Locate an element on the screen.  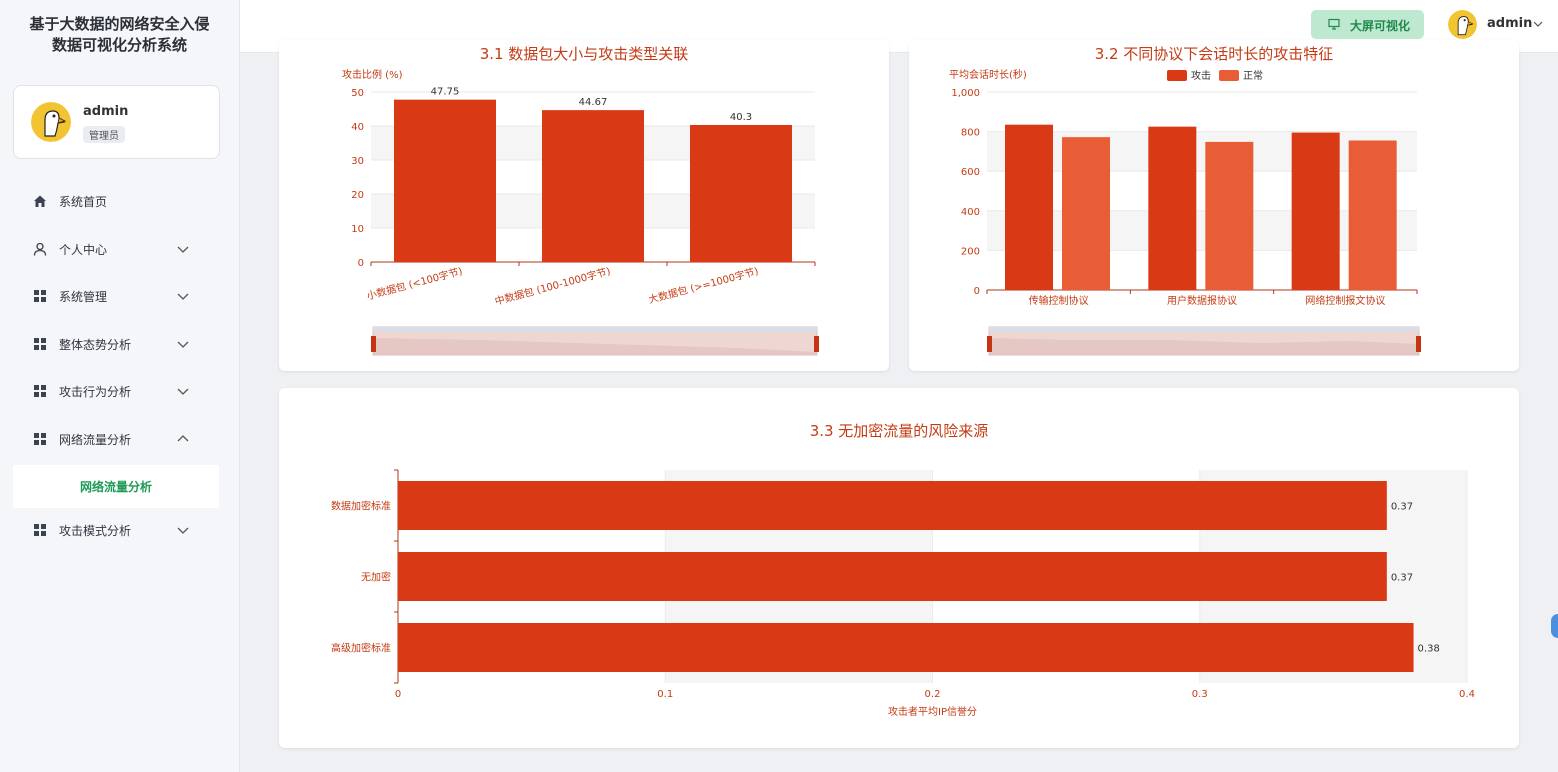
data-label: 40.3 is located at coordinates (741, 117).